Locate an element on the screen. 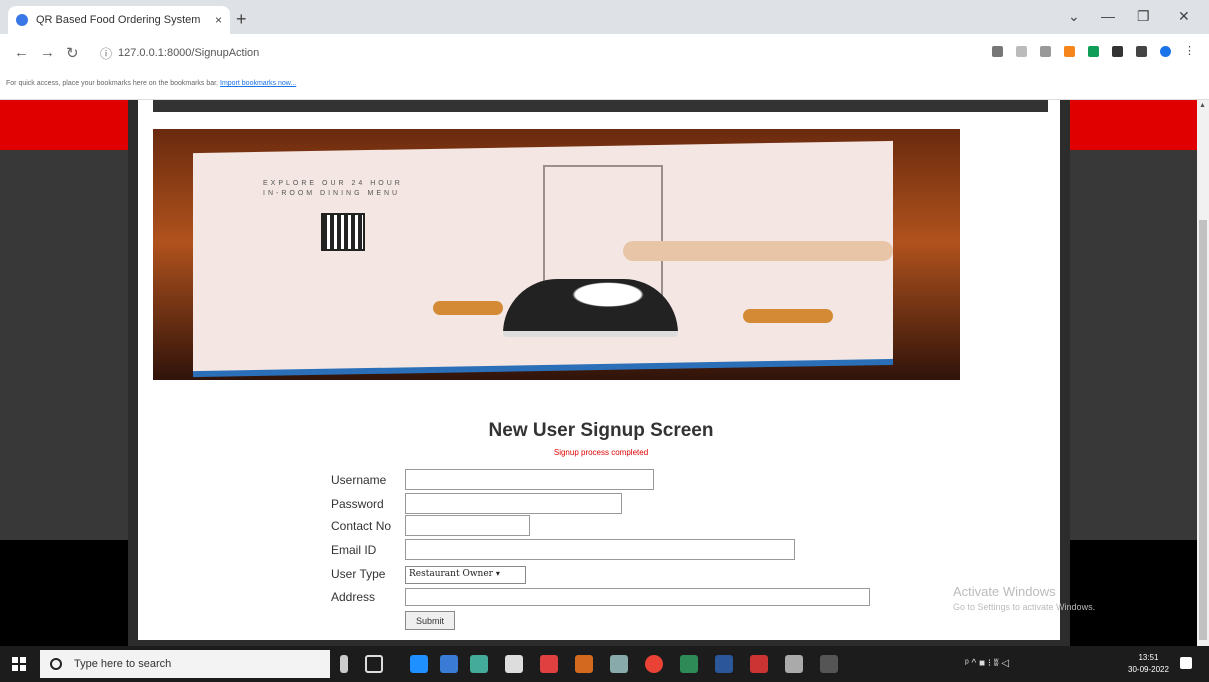 The height and width of the screenshot is (682, 1209). scroll-up-icon: ▲ is located at coordinates (1202, 105).